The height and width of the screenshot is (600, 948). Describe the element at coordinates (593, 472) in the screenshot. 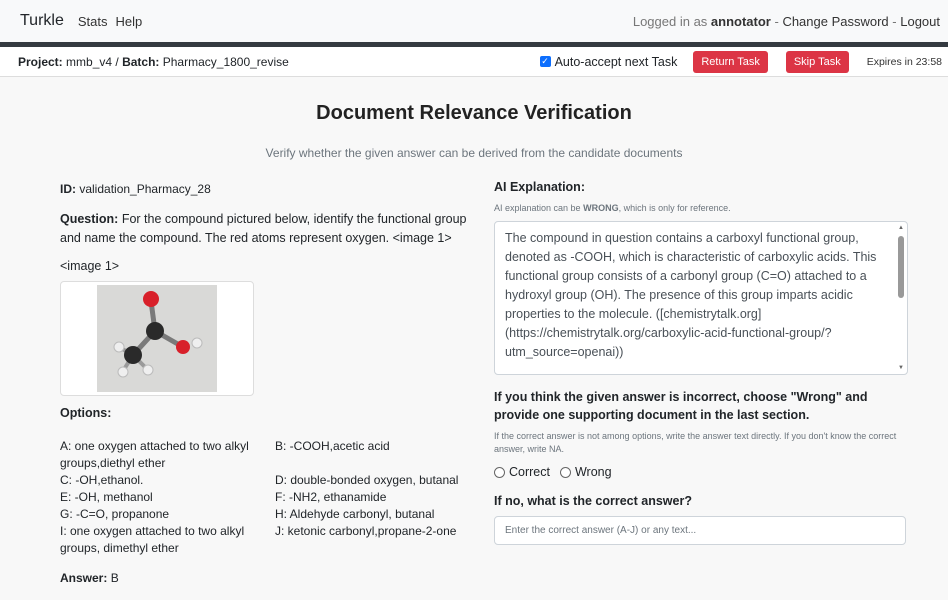

I see `radio-wrong-label: Wrong` at that location.